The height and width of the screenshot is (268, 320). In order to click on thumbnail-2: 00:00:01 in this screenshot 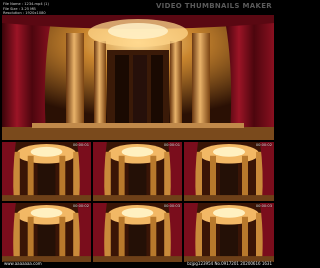, I will do `click(137, 171)`.